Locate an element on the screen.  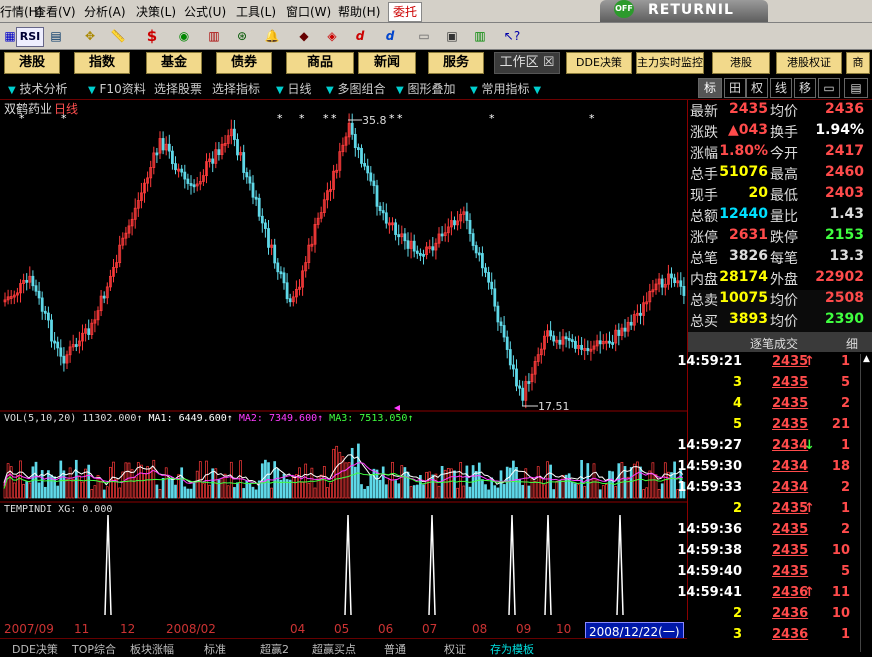
tick-price: 2436 is located at coordinates (790, 592).